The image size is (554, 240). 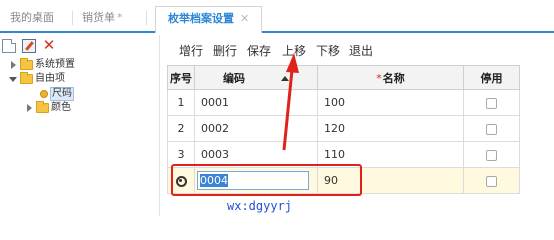 I want to click on watermark-text: wx:dgyyrj, so click(x=260, y=206).